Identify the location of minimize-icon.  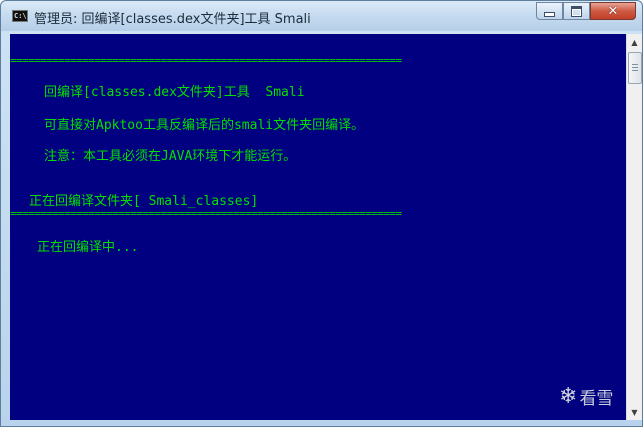
(549, 14).